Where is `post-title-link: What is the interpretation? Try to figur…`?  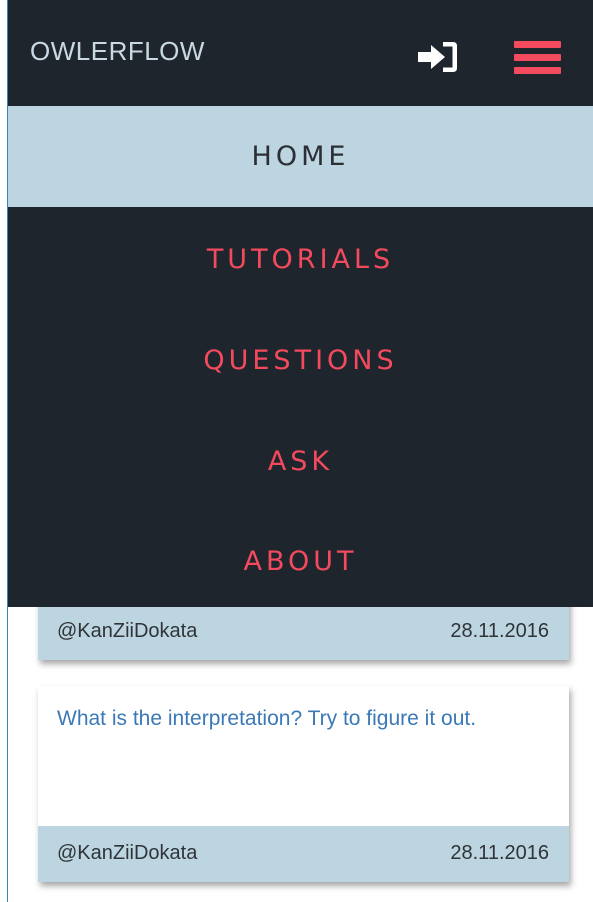
post-title-link: What is the interpretation? Try to figur… is located at coordinates (267, 718).